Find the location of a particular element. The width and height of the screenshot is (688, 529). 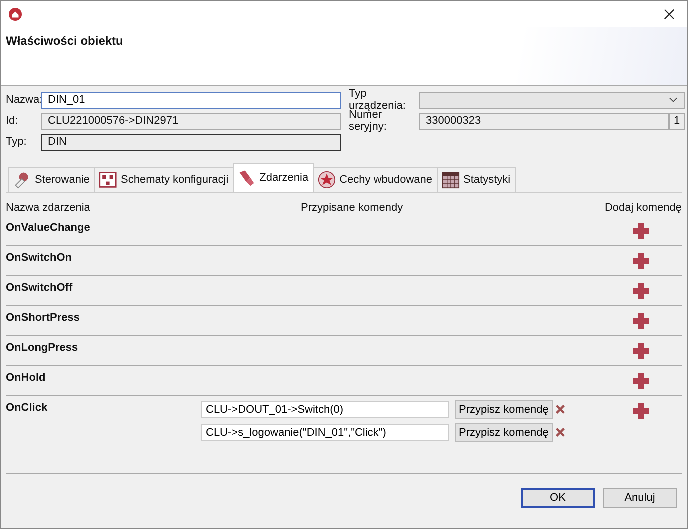

calendar-icon is located at coordinates (451, 180).